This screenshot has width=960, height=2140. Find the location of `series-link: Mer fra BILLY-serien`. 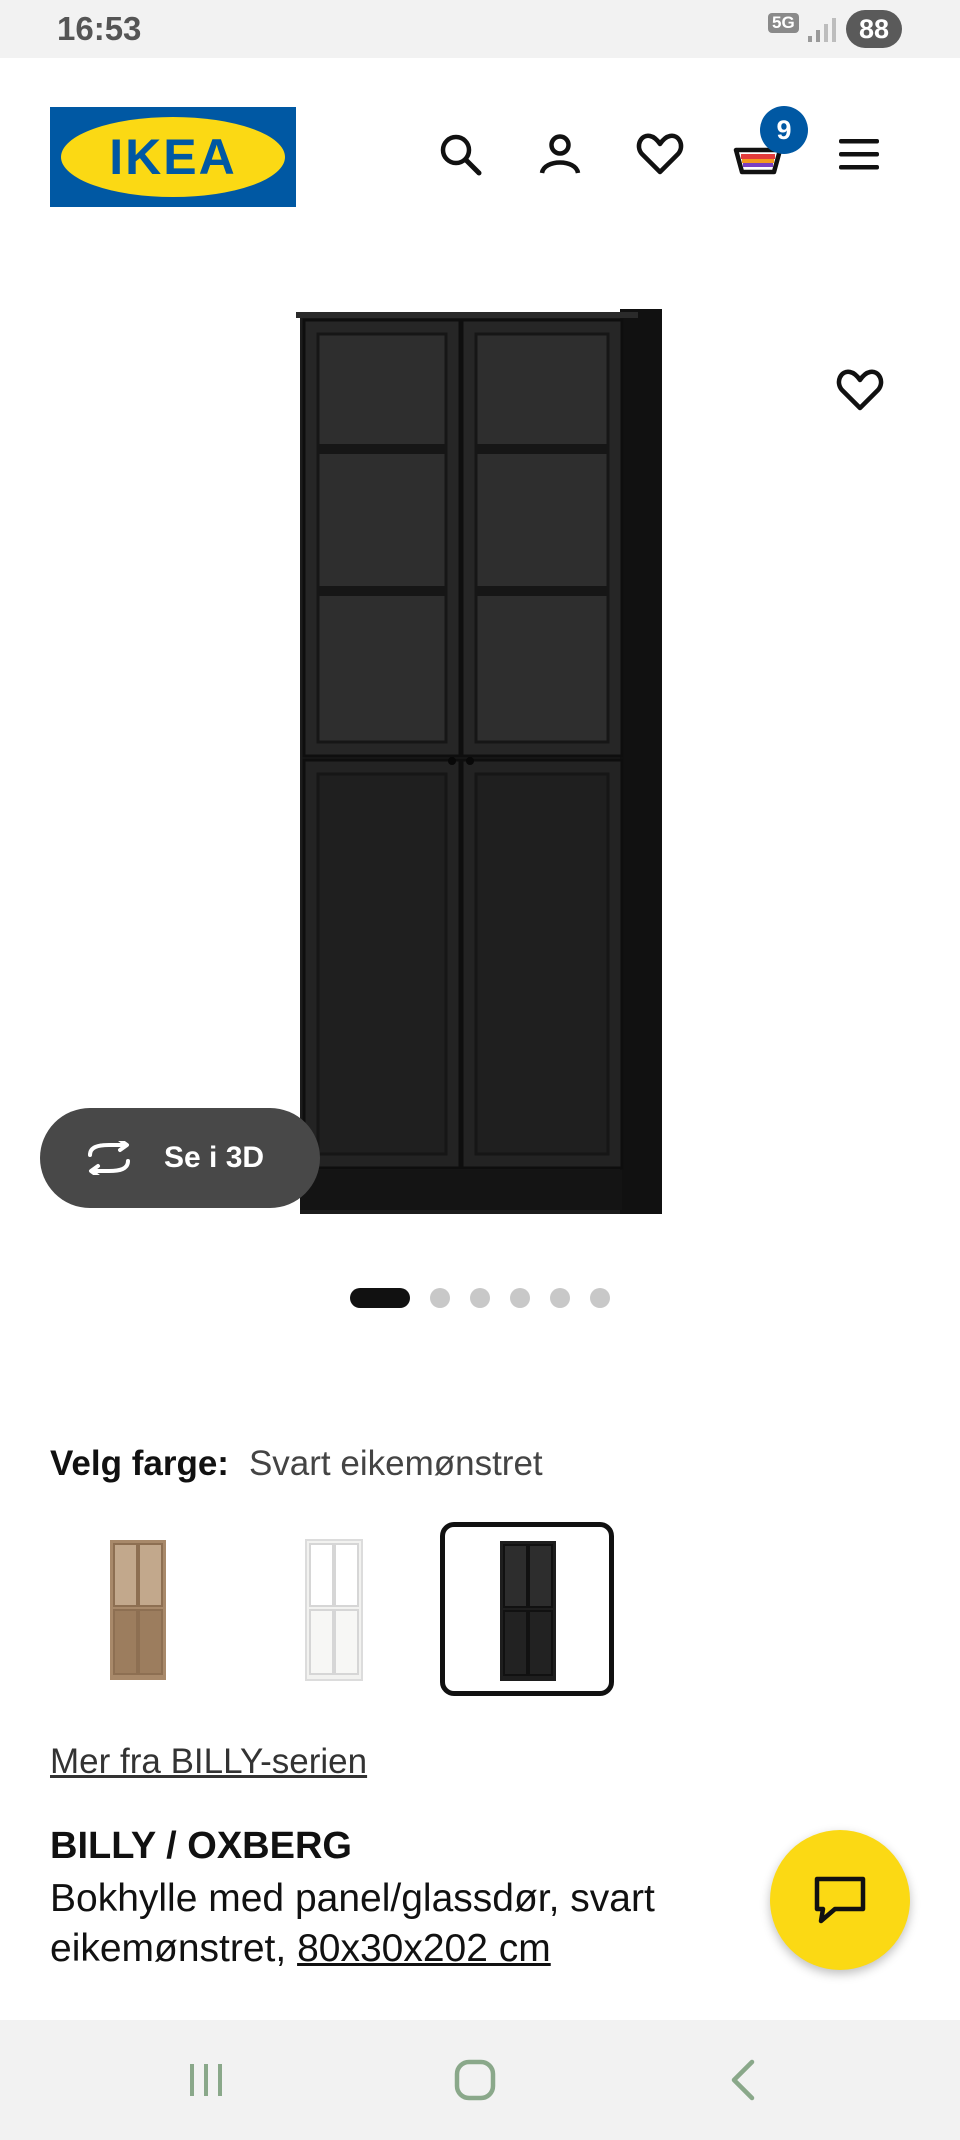

series-link: Mer fra BILLY-serien is located at coordinates (208, 1762).